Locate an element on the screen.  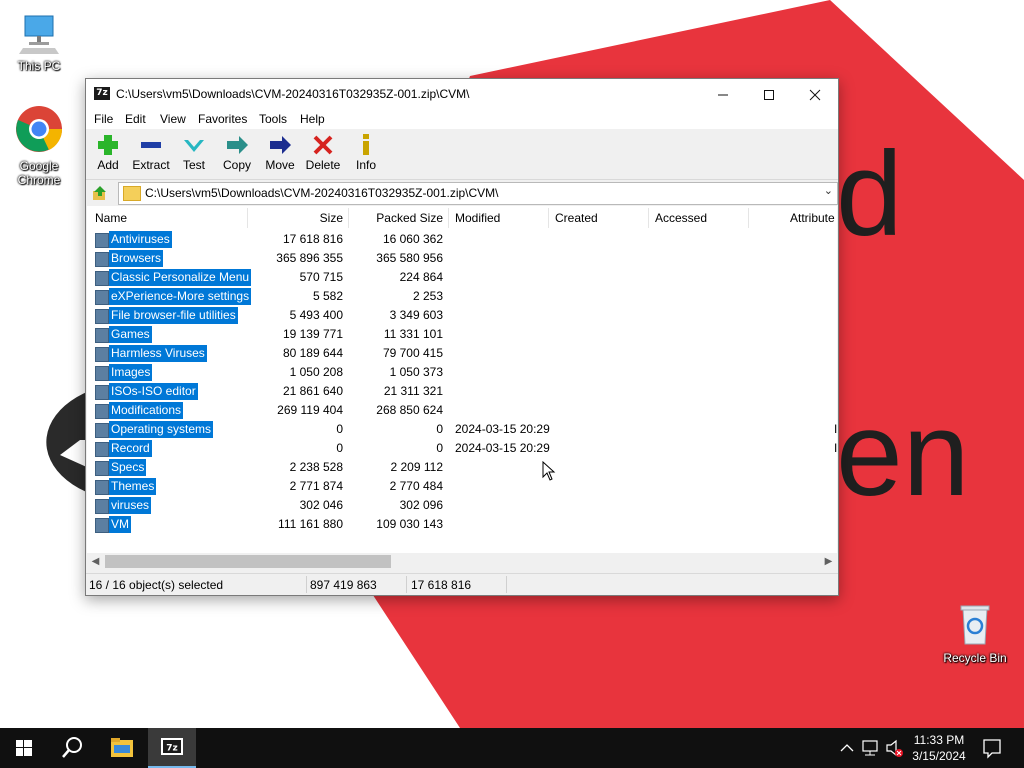
horizontal-scrollbar: ◀ ▶ is located at coordinates (462, 561).